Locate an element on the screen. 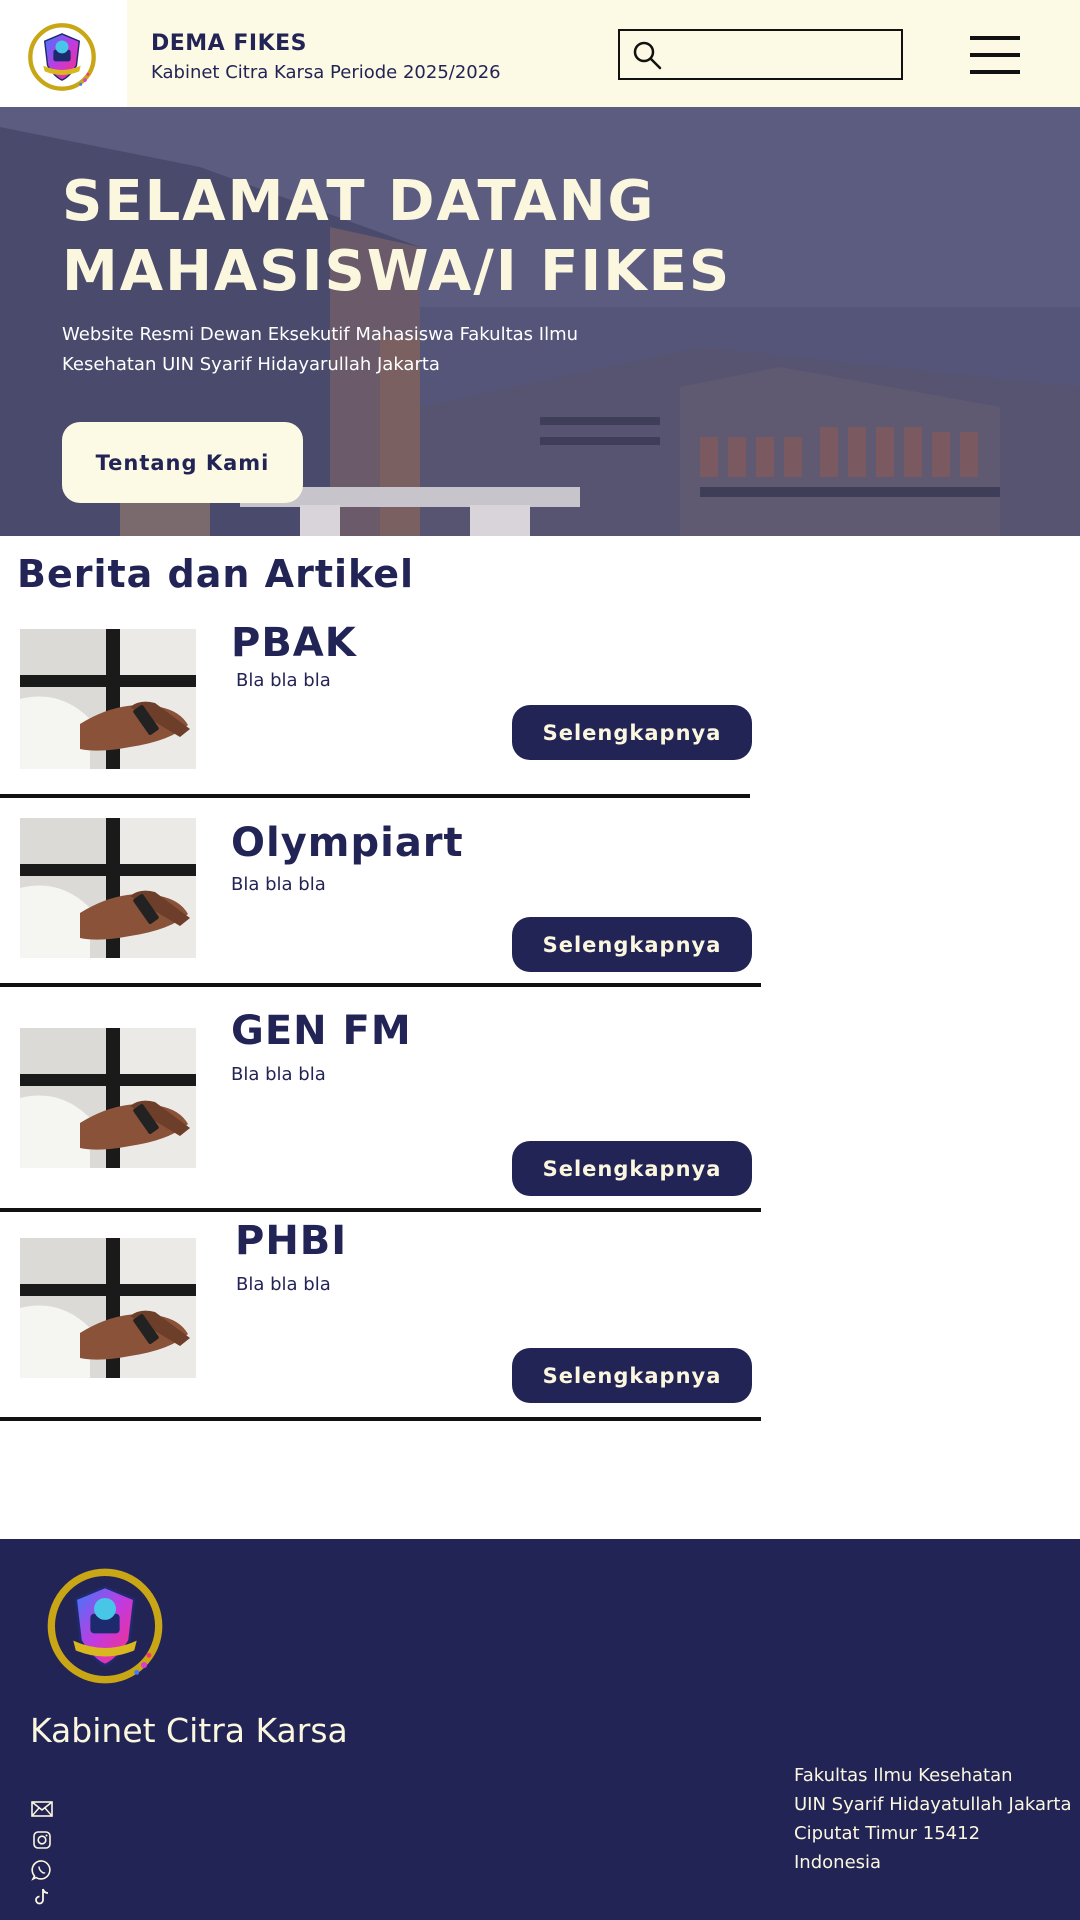 This screenshot has width=1080, height=1920. article-item: PBAK Bla bla bla Selengkapnya is located at coordinates (380, 710).